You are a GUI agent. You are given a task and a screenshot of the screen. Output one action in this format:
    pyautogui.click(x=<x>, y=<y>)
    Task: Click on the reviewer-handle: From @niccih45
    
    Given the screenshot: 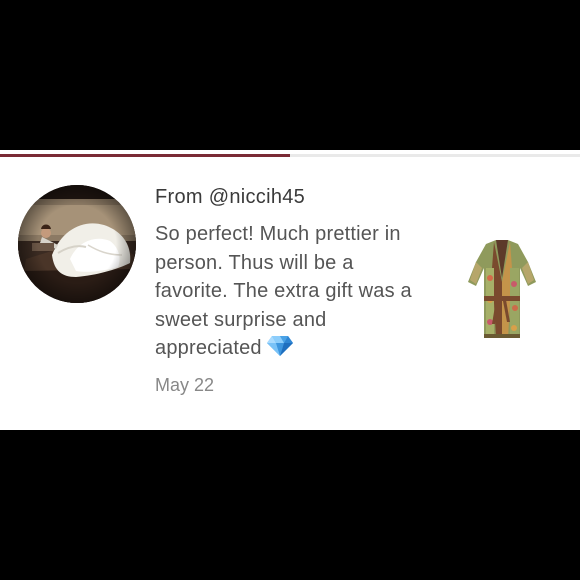 What is the action you would take?
    pyautogui.click(x=290, y=197)
    